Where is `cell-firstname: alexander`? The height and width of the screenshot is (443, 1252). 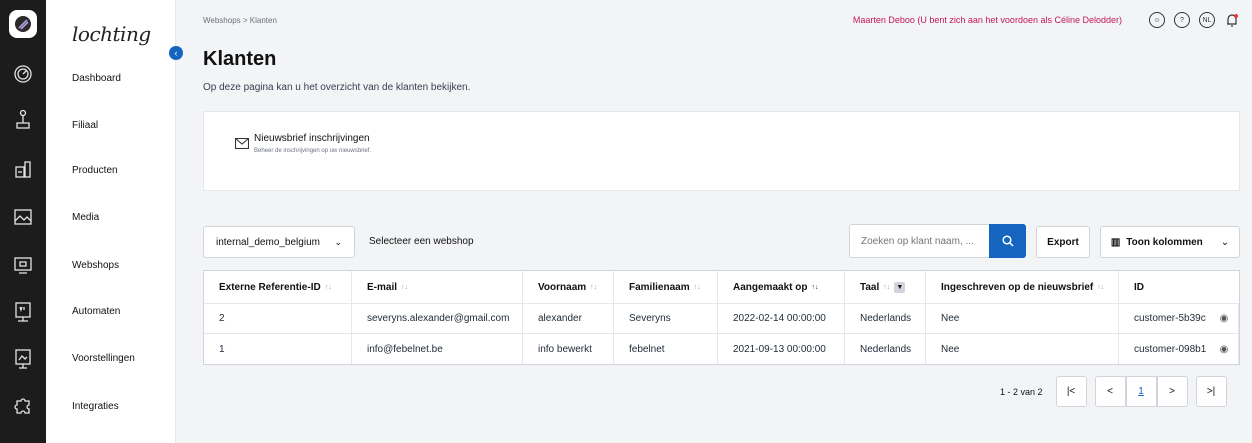
cell-firstname: alexander is located at coordinates (568, 318).